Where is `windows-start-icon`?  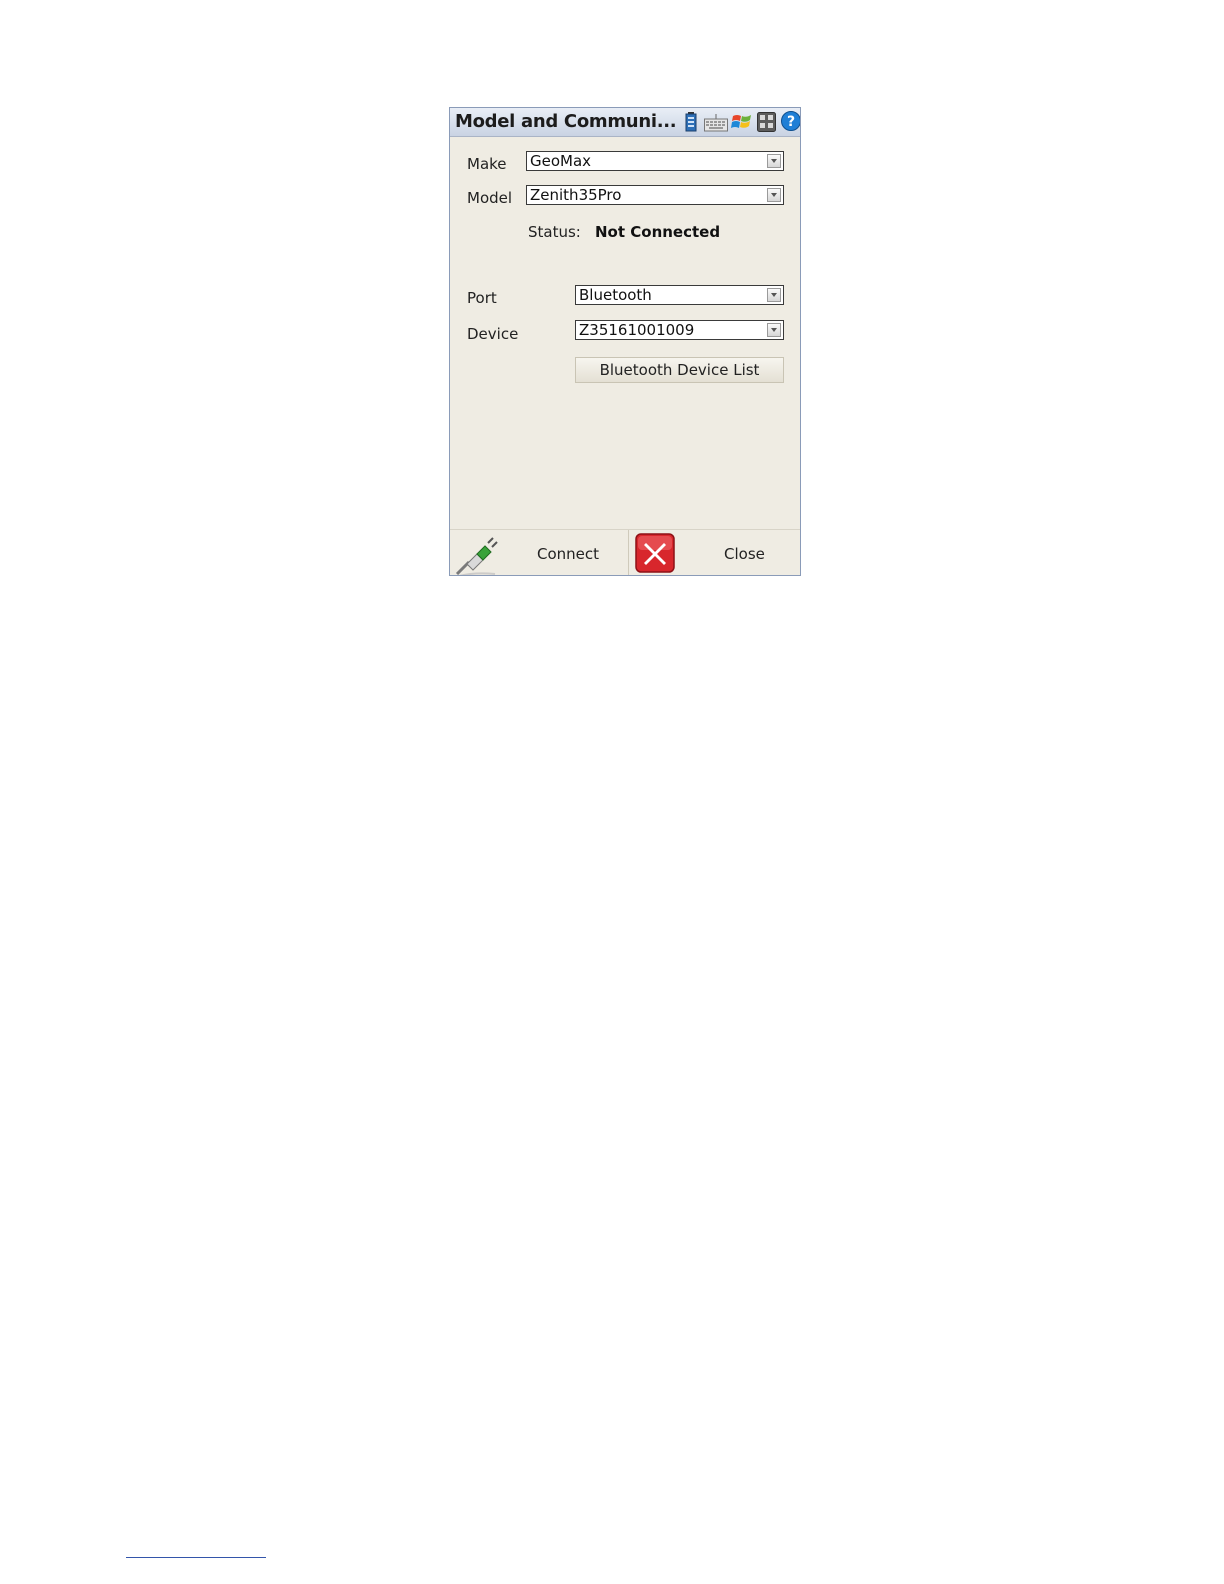
windows-start-icon is located at coordinates (742, 124).